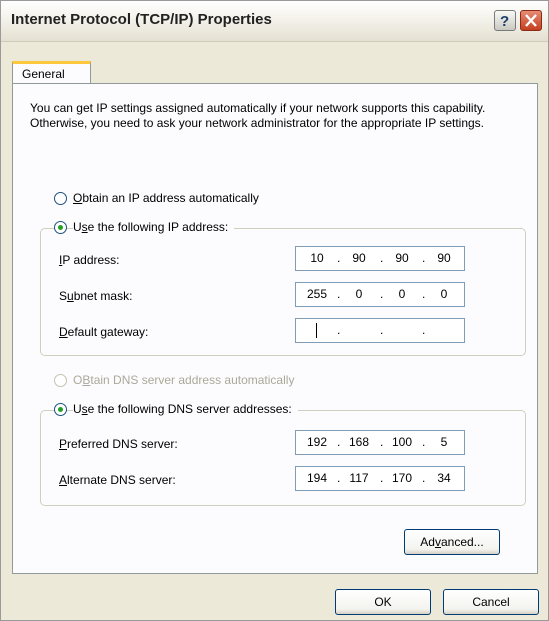 The height and width of the screenshot is (621, 549). I want to click on octet-3: 100, so click(402, 442).